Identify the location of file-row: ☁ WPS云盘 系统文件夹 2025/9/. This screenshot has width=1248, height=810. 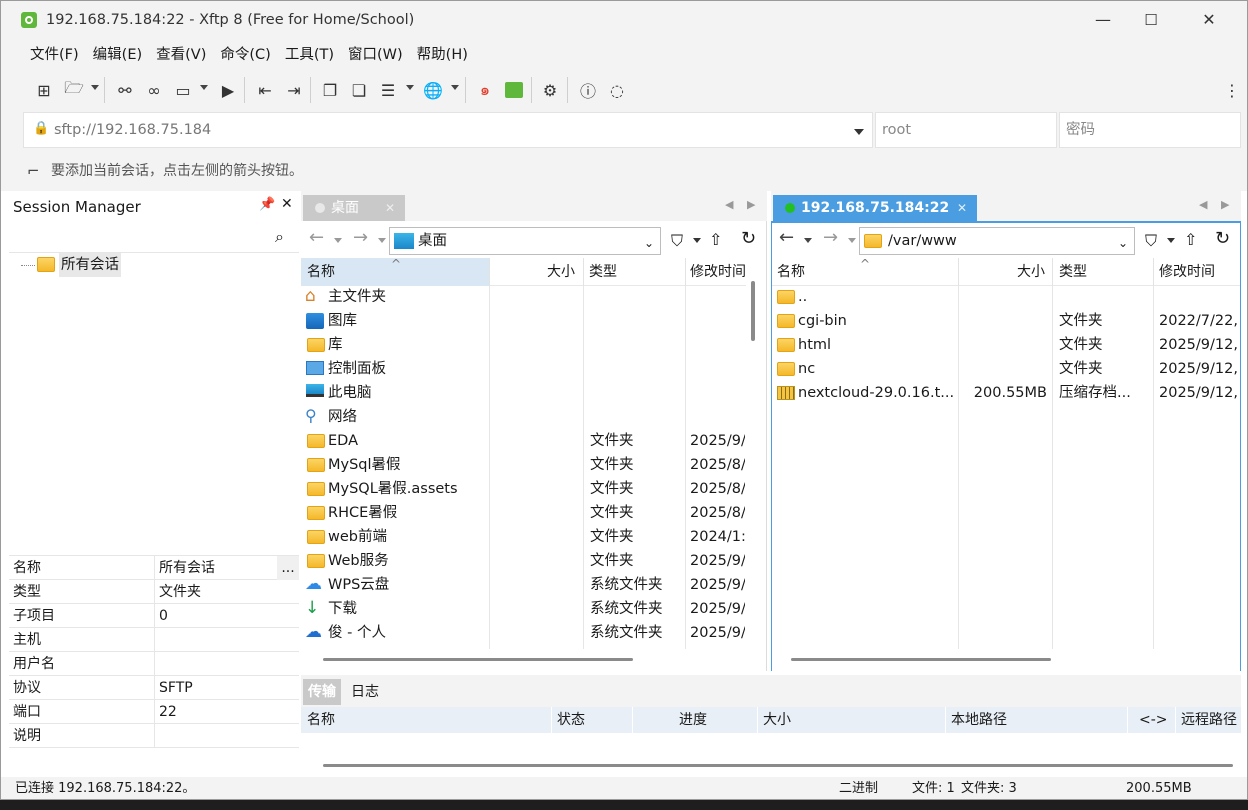
(525, 585).